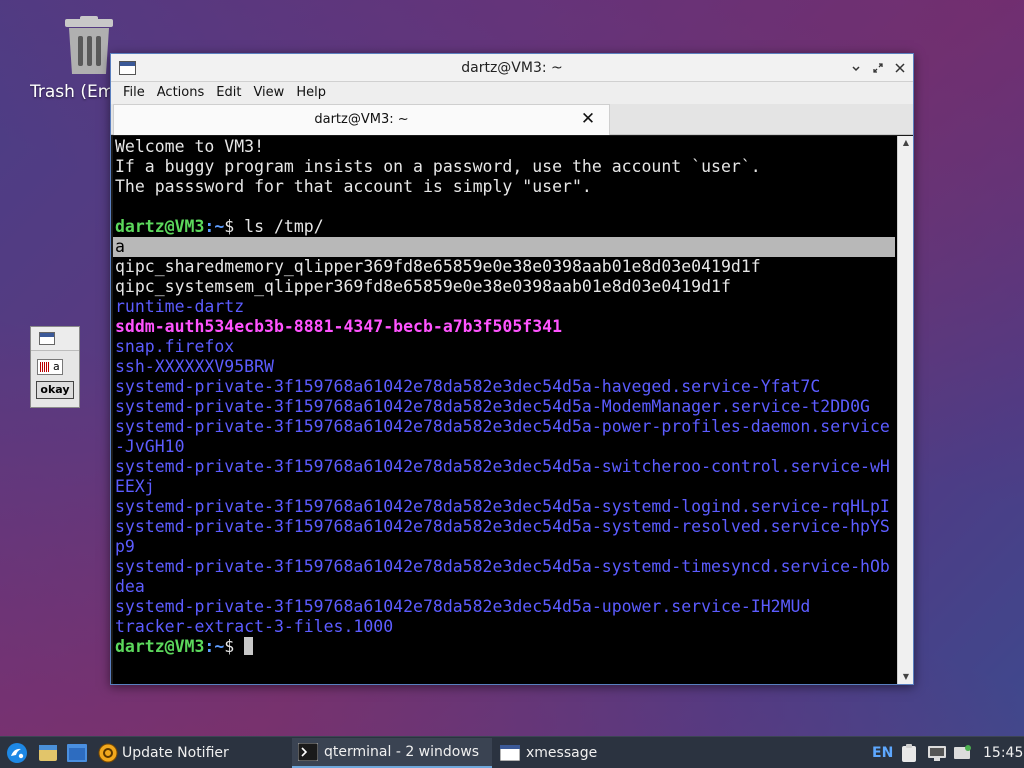 This screenshot has width=1024, height=768. Describe the element at coordinates (505, 487) in the screenshot. I see `listing-entry: EEXj` at that location.